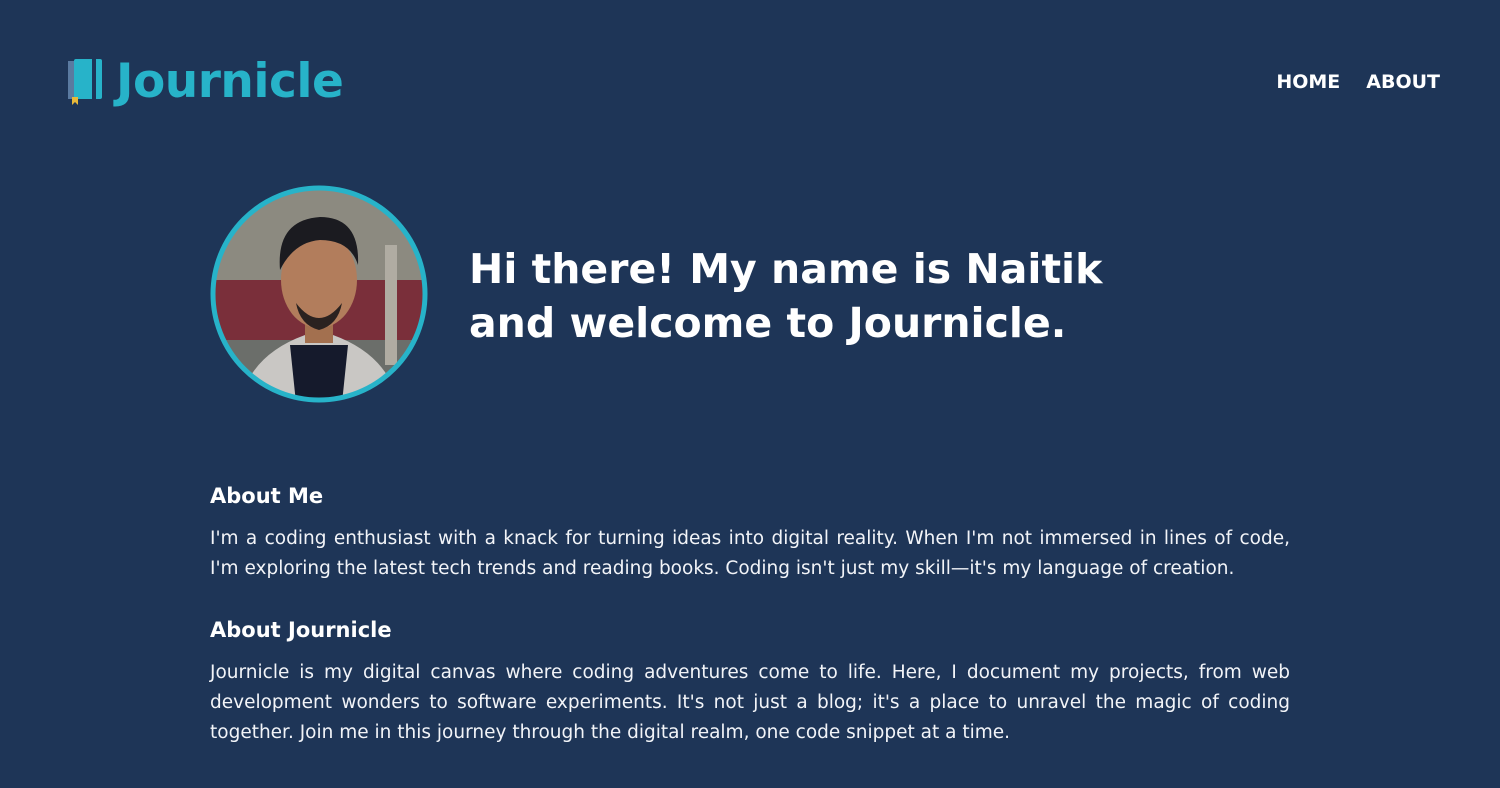 The height and width of the screenshot is (788, 1500). What do you see at coordinates (1358, 82) in the screenshot?
I see `main-nav: HOME ABOUT` at bounding box center [1358, 82].